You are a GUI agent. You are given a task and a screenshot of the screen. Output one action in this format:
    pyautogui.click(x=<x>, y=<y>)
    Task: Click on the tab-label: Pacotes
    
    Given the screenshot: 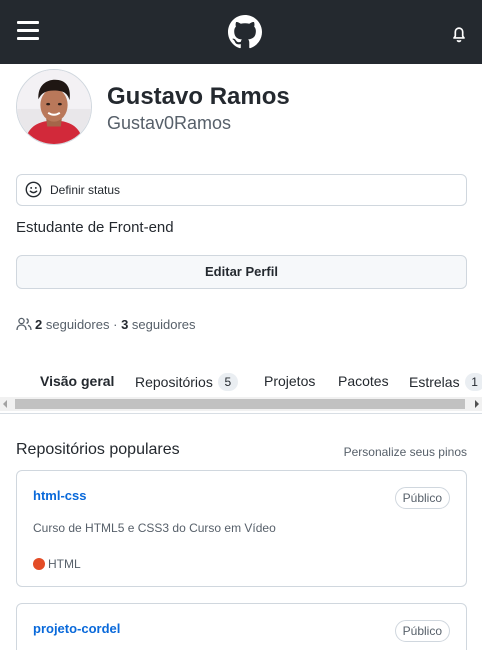 What is the action you would take?
    pyautogui.click(x=363, y=381)
    